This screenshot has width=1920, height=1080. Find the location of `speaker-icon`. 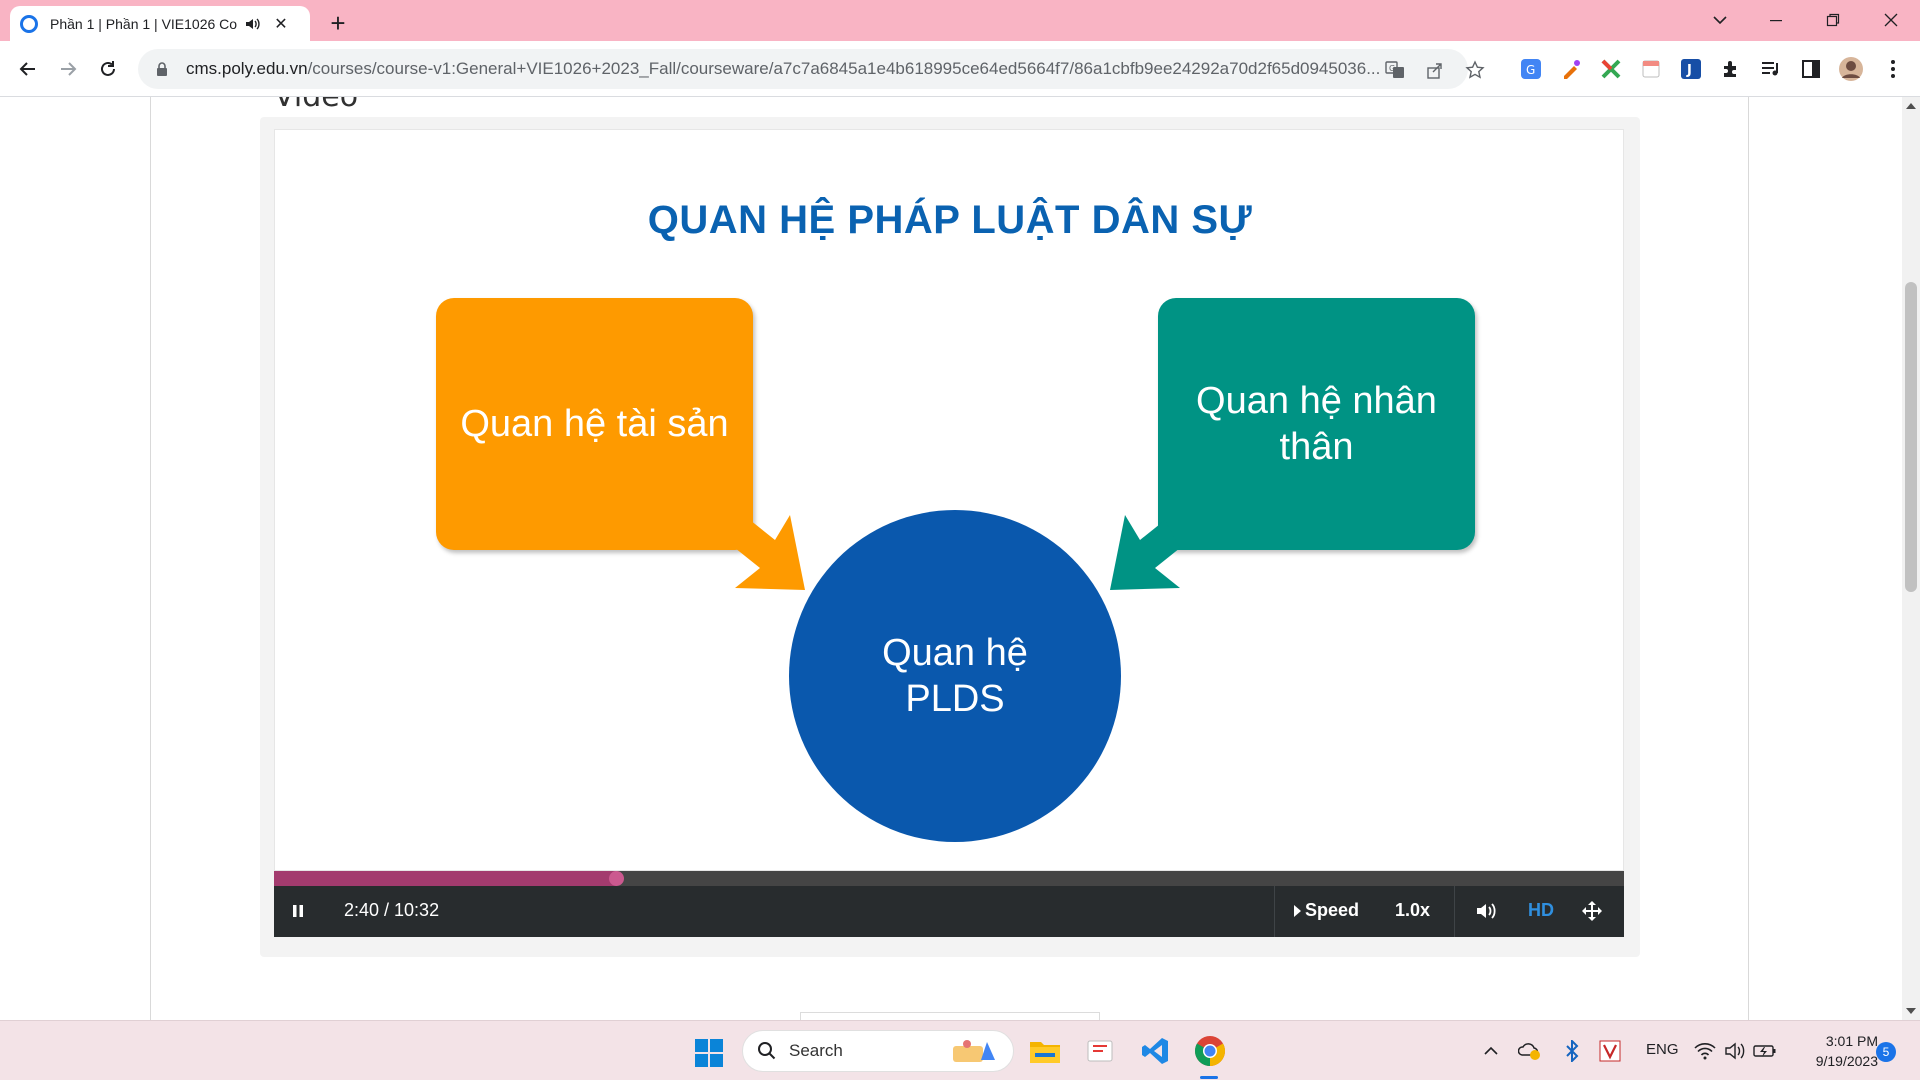

speaker-icon is located at coordinates (1735, 1051).